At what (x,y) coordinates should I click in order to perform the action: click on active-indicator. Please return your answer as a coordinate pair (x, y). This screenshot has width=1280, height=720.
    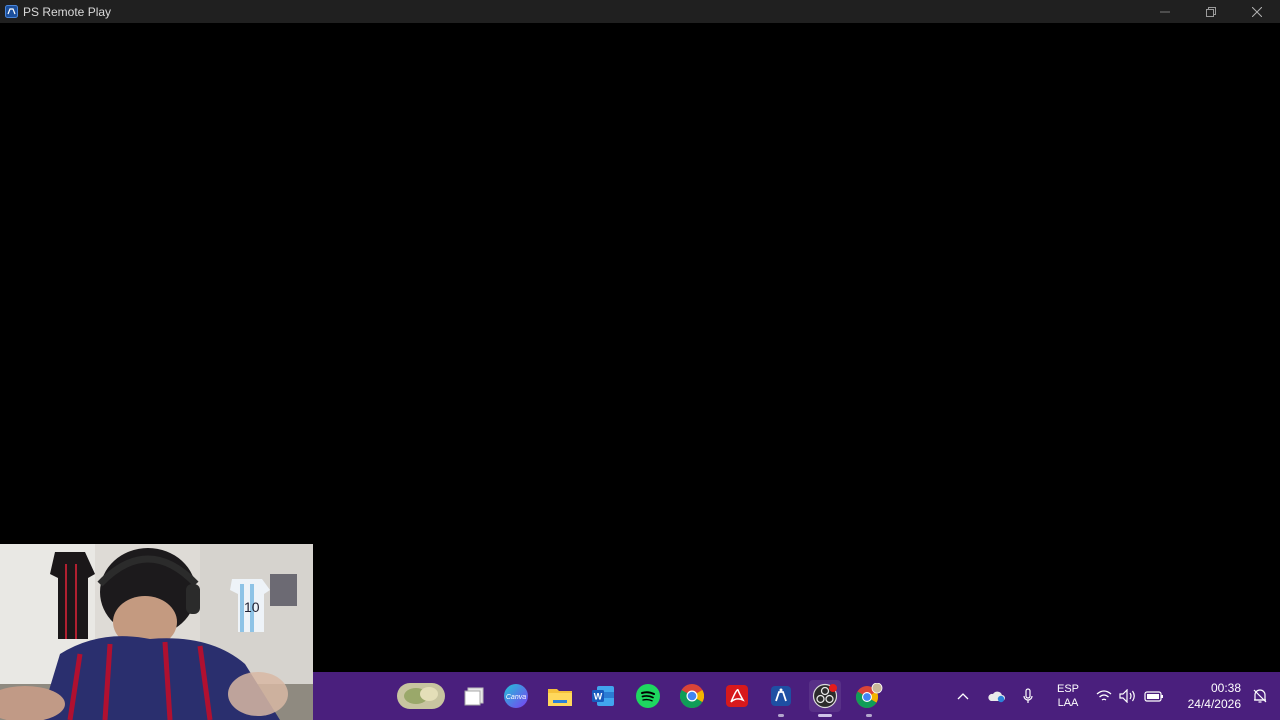
    Looking at the image, I should click on (825, 715).